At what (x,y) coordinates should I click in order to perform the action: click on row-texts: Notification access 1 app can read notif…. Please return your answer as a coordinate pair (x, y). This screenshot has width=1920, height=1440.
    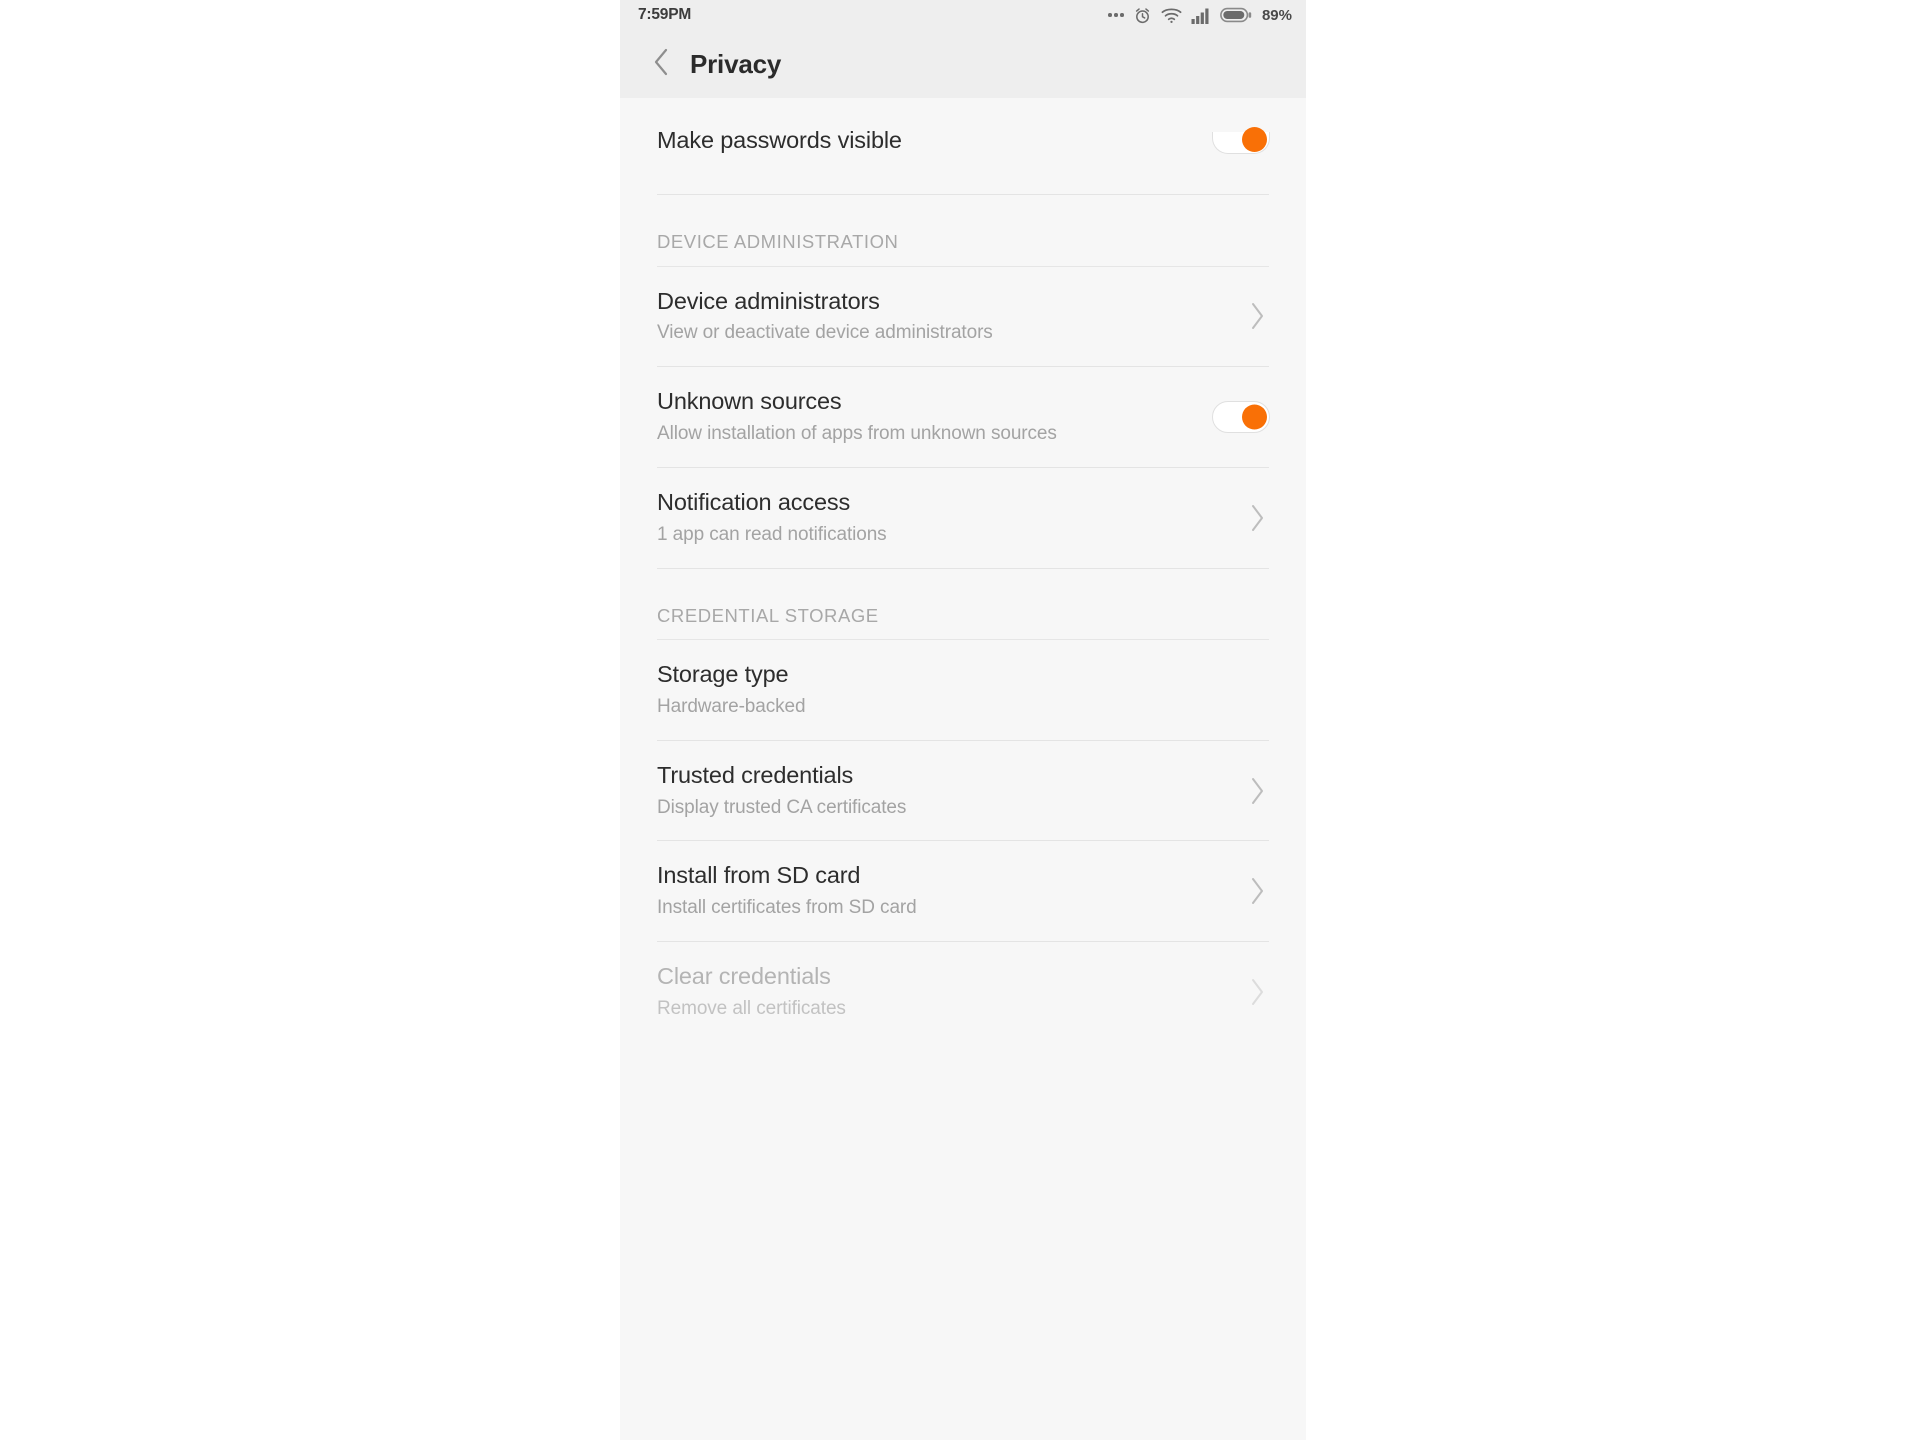
    Looking at the image, I should click on (944, 517).